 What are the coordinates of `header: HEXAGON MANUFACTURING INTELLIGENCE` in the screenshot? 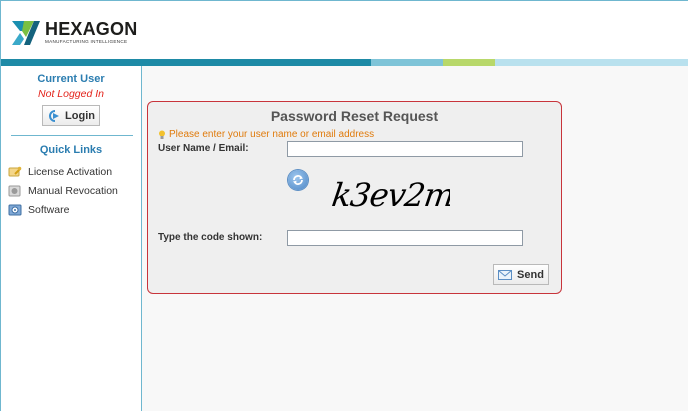 It's located at (344, 30).